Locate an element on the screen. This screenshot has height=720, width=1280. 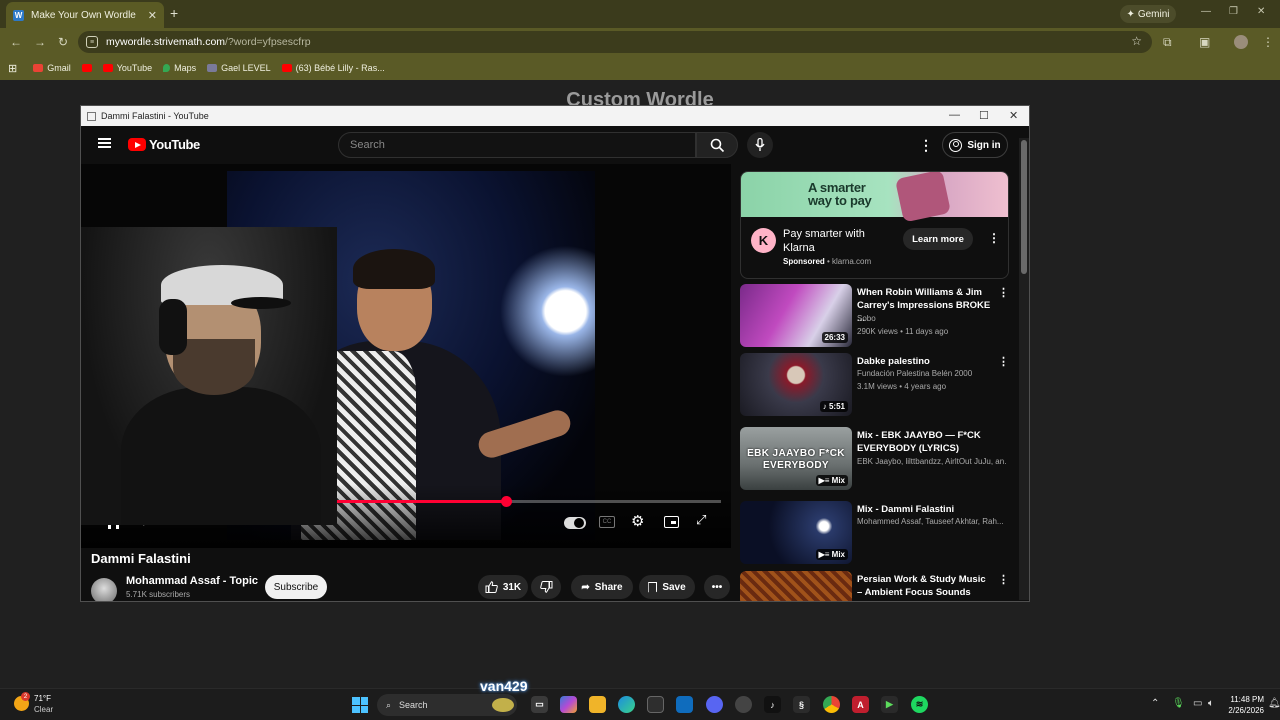
obs-icon is located at coordinates (743, 704).